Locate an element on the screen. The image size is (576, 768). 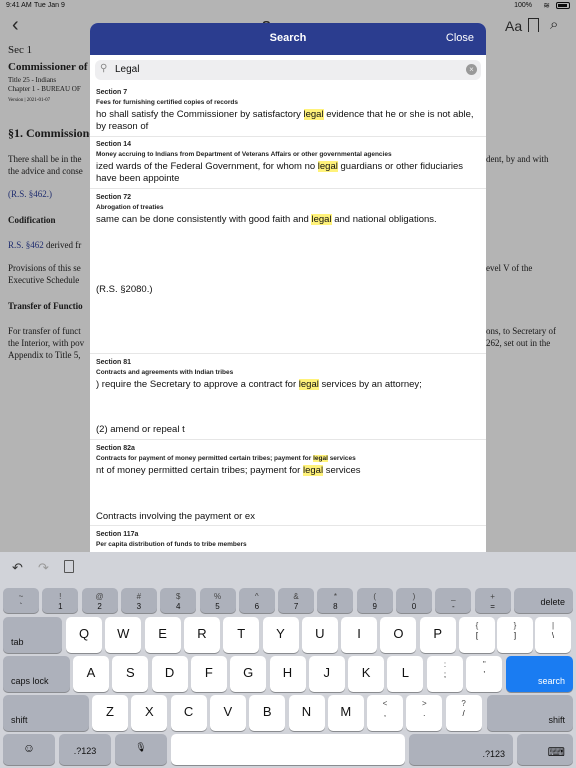
key-q: Q is located at coordinates (84, 635).